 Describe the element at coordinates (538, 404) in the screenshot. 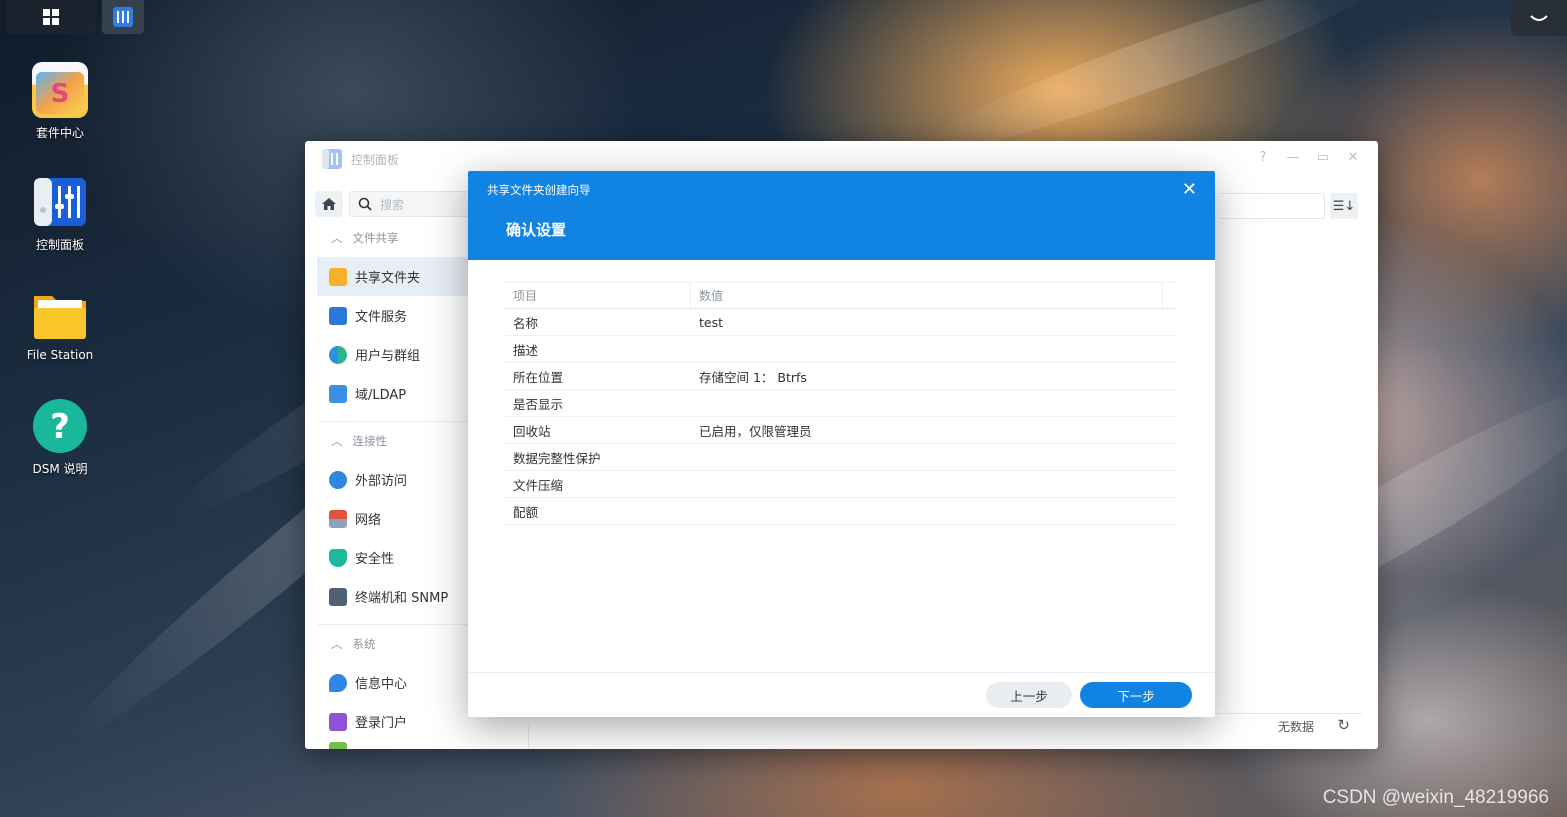

I see `row-key: 是否显示` at that location.